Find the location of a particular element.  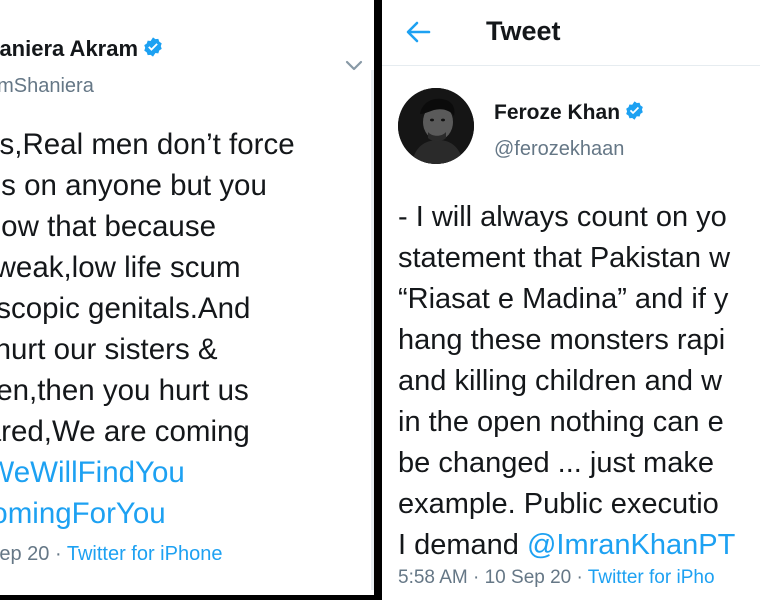

tweet-source-link: Twitter for iPhone is located at coordinates (145, 554).